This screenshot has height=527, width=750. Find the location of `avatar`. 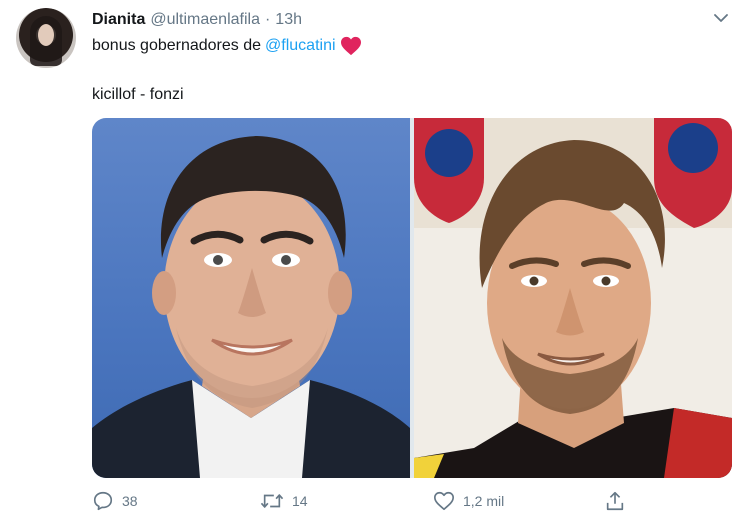

avatar is located at coordinates (46, 38).